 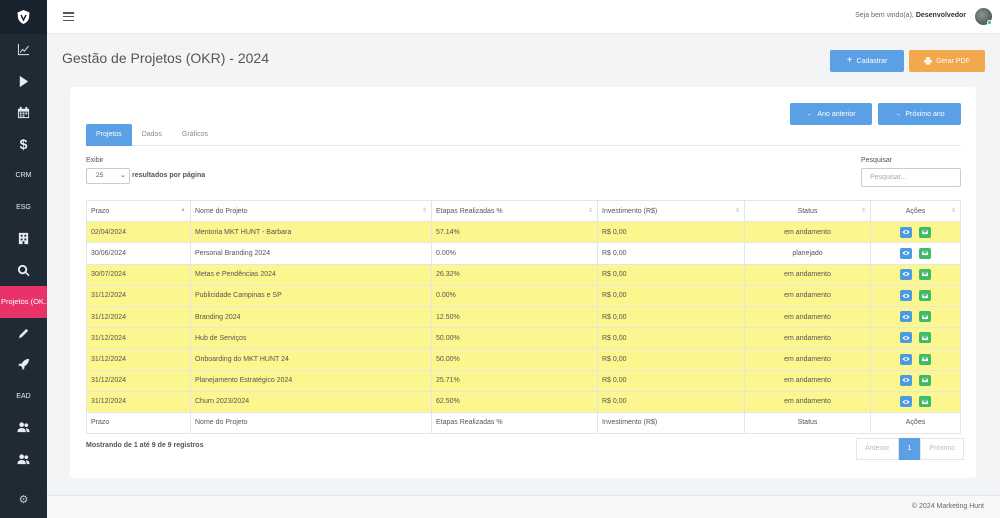 What do you see at coordinates (23, 50) in the screenshot?
I see `chart-icon` at bounding box center [23, 50].